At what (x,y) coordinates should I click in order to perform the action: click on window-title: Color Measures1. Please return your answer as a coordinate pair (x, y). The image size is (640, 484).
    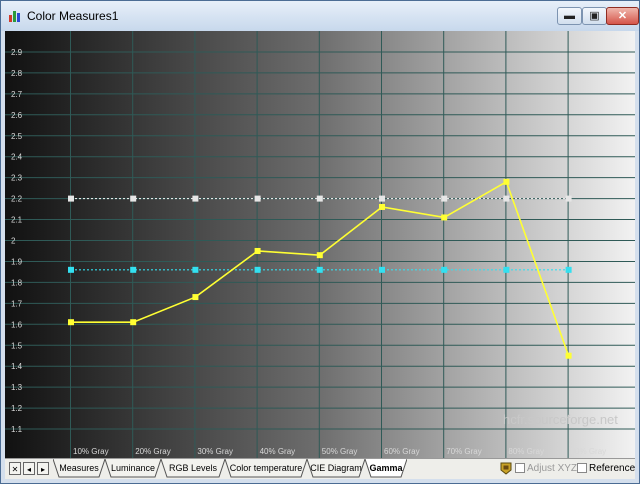
    Looking at the image, I should click on (73, 16).